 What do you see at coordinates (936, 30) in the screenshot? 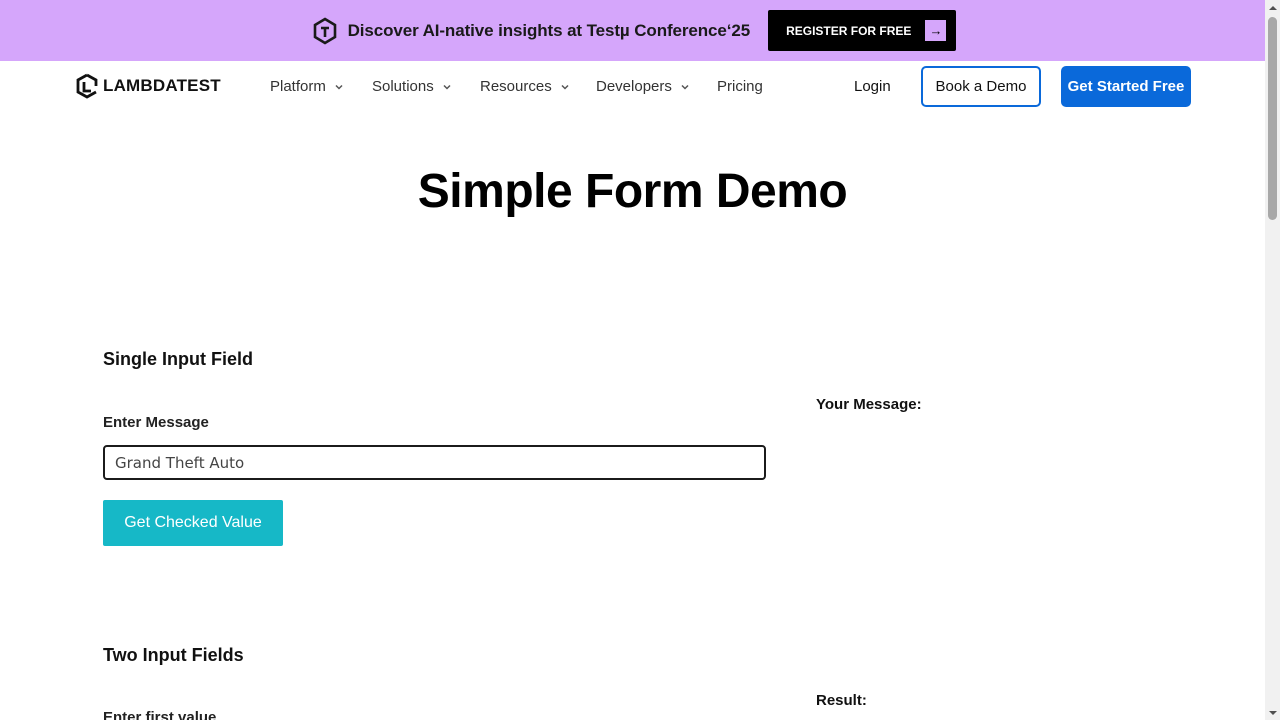
I see `arrow-right-icon: →` at bounding box center [936, 30].